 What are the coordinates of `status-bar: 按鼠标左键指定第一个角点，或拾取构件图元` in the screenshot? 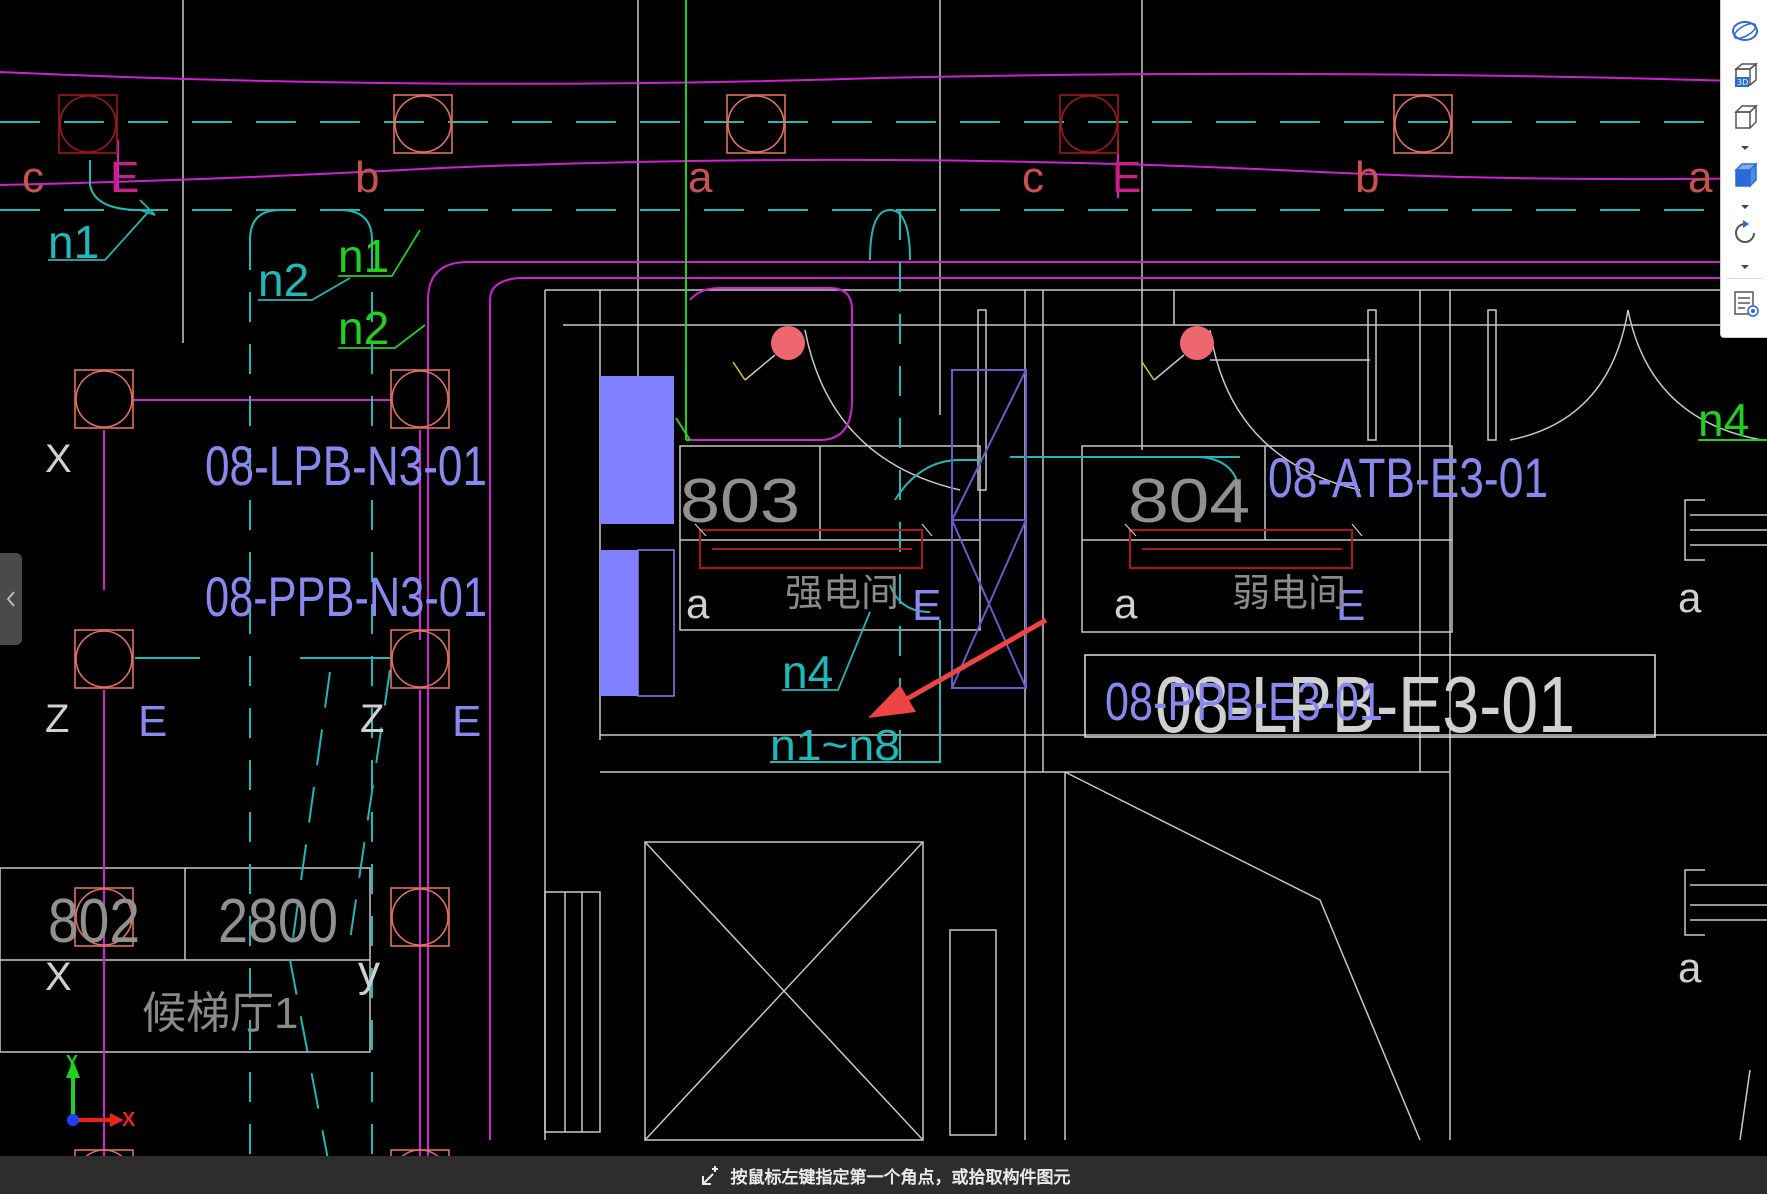 It's located at (883, 1175).